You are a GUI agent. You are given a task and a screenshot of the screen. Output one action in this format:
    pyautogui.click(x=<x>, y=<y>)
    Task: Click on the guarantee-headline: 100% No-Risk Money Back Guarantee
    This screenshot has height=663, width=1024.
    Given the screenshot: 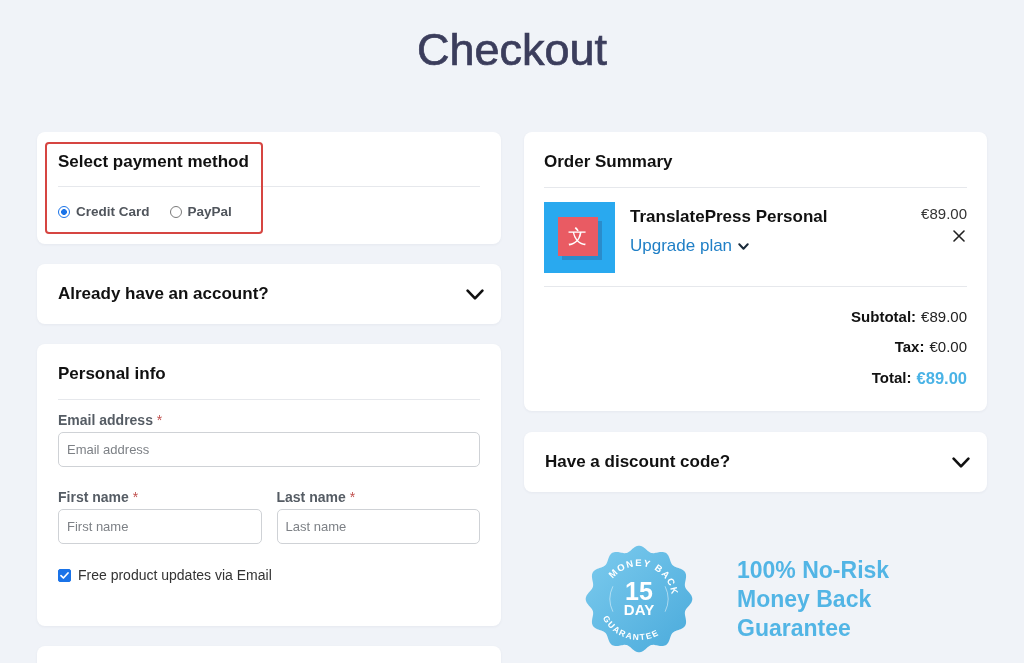 What is the action you would take?
    pyautogui.click(x=814, y=599)
    